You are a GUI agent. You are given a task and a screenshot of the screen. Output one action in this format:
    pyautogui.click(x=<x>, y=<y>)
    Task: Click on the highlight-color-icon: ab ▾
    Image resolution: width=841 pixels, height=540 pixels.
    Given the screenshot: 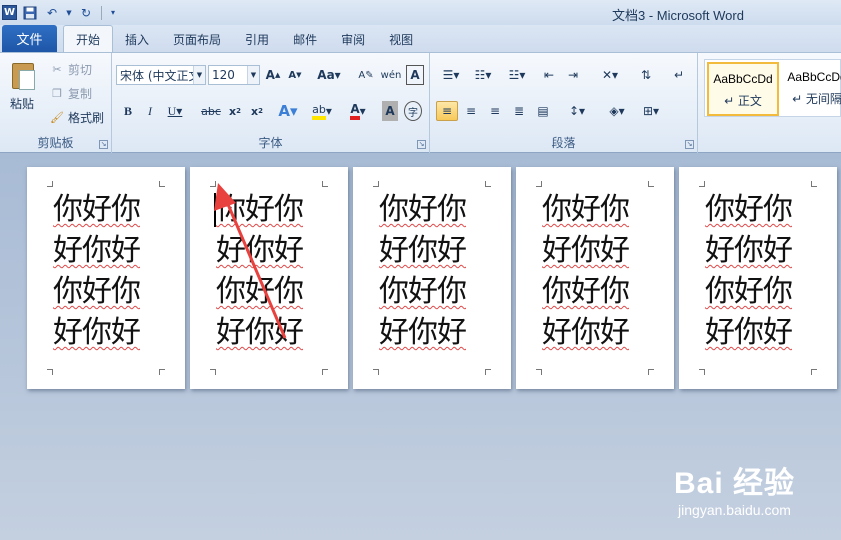 What is the action you would take?
    pyautogui.click(x=322, y=111)
    